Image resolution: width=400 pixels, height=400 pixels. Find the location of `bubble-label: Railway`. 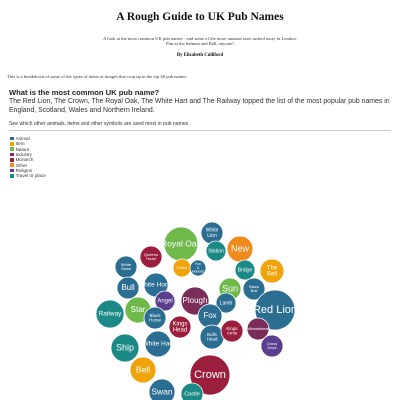

bubble-label: Railway is located at coordinates (111, 314).